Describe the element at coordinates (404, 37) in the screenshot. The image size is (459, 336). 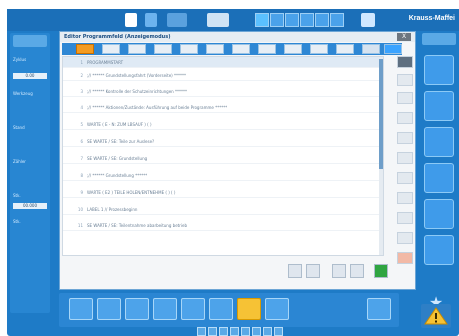
I see `close-button: X` at that location.